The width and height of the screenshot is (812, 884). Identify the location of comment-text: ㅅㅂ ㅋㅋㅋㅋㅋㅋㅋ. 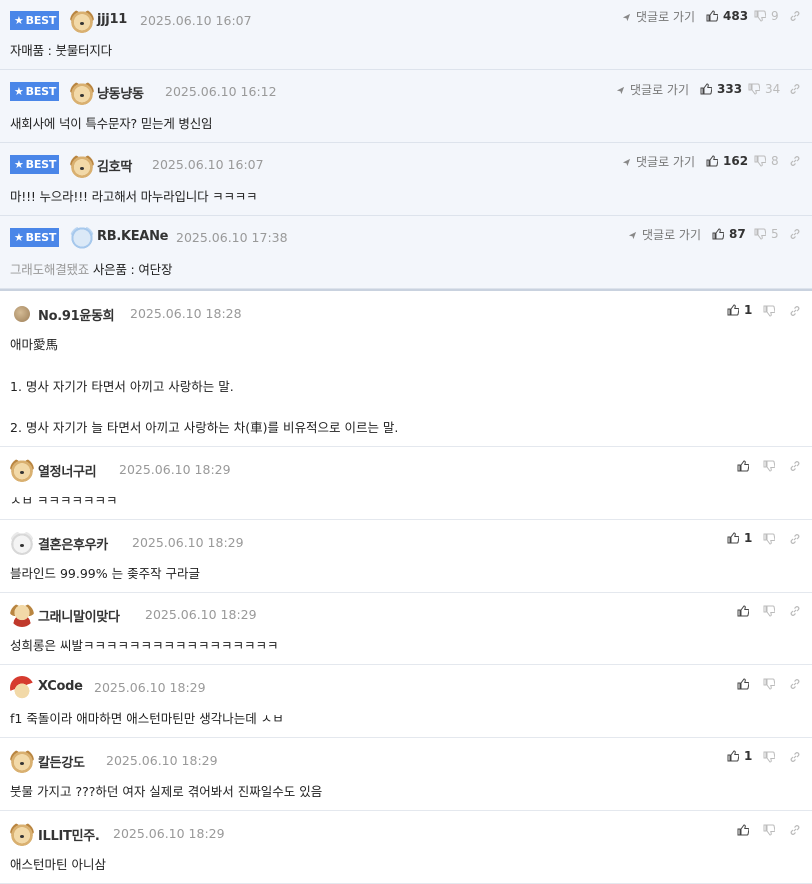
(64, 500).